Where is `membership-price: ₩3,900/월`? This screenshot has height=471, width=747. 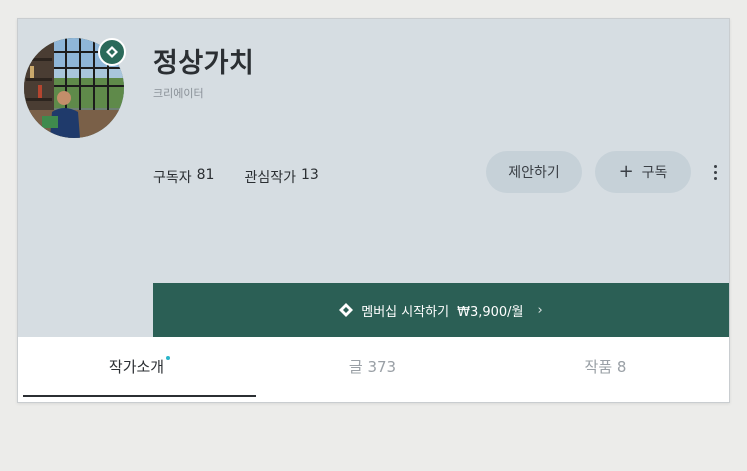 membership-price: ₩3,900/월 is located at coordinates (490, 312).